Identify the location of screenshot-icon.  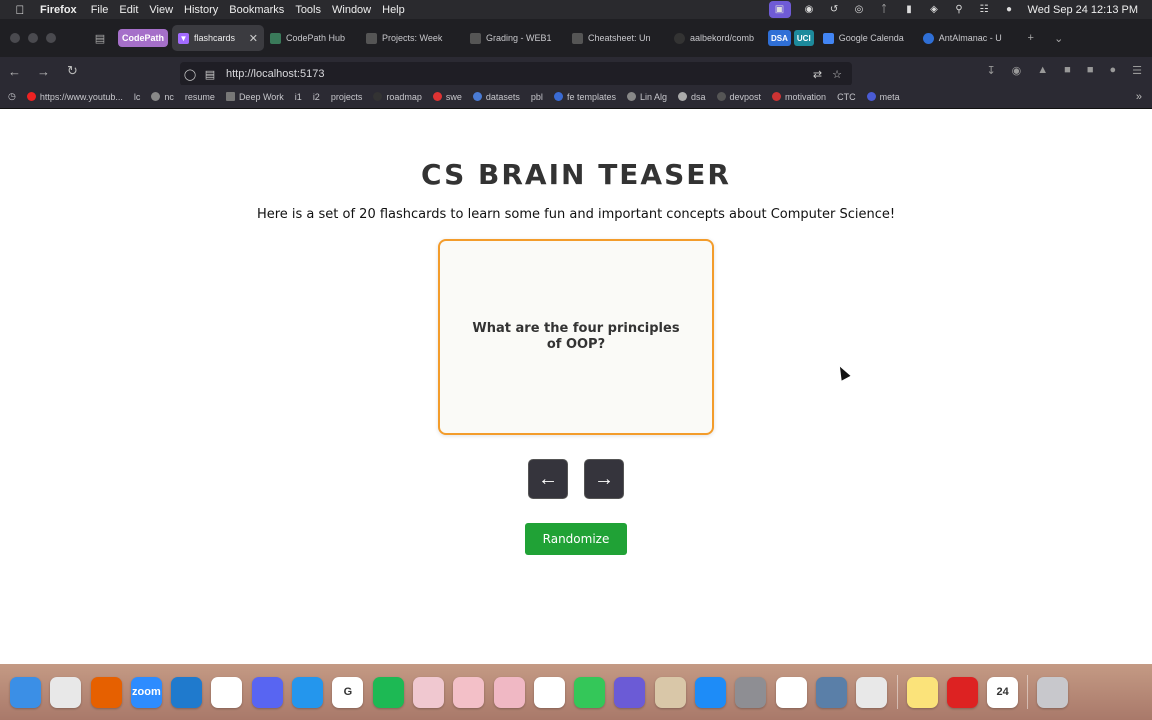
(831, 692).